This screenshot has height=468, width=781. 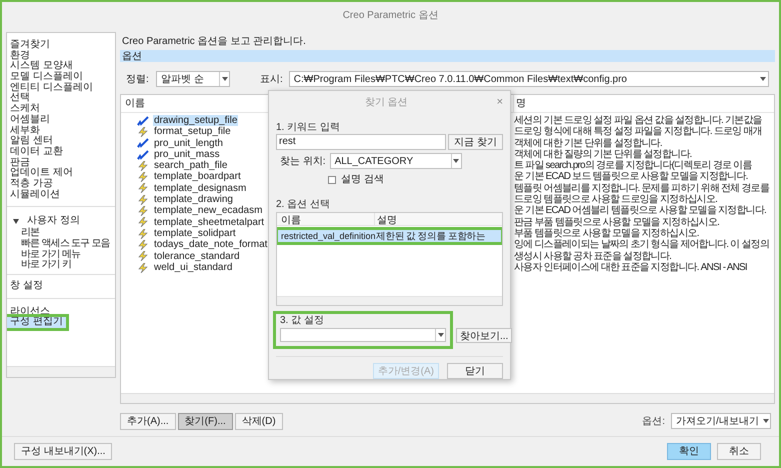 I want to click on option-description: 운 기본 ECAD 어셈블리 템플릿으로 사용할 모델을 지정합니다., so click(x=641, y=211).